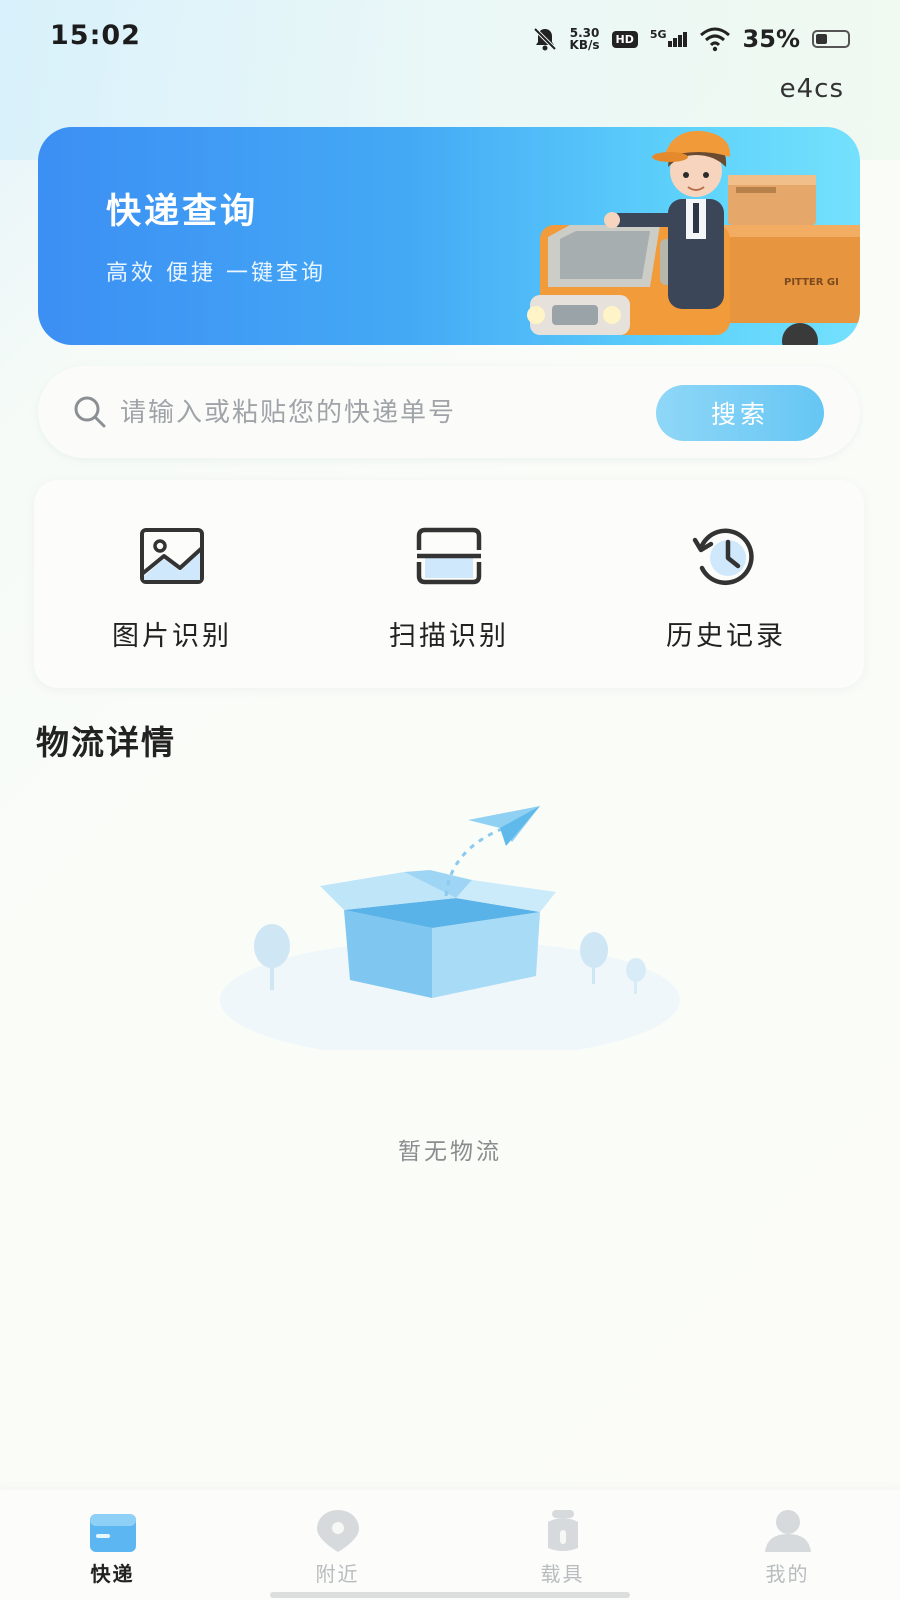 The image size is (900, 1600). I want to click on net-speed-unit: KB/s, so click(584, 45).